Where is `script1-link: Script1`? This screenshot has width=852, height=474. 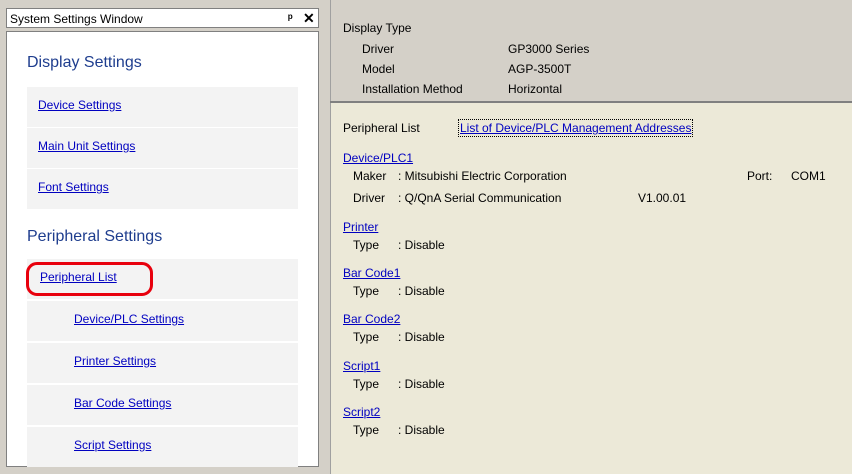
script1-link: Script1 is located at coordinates (361, 366).